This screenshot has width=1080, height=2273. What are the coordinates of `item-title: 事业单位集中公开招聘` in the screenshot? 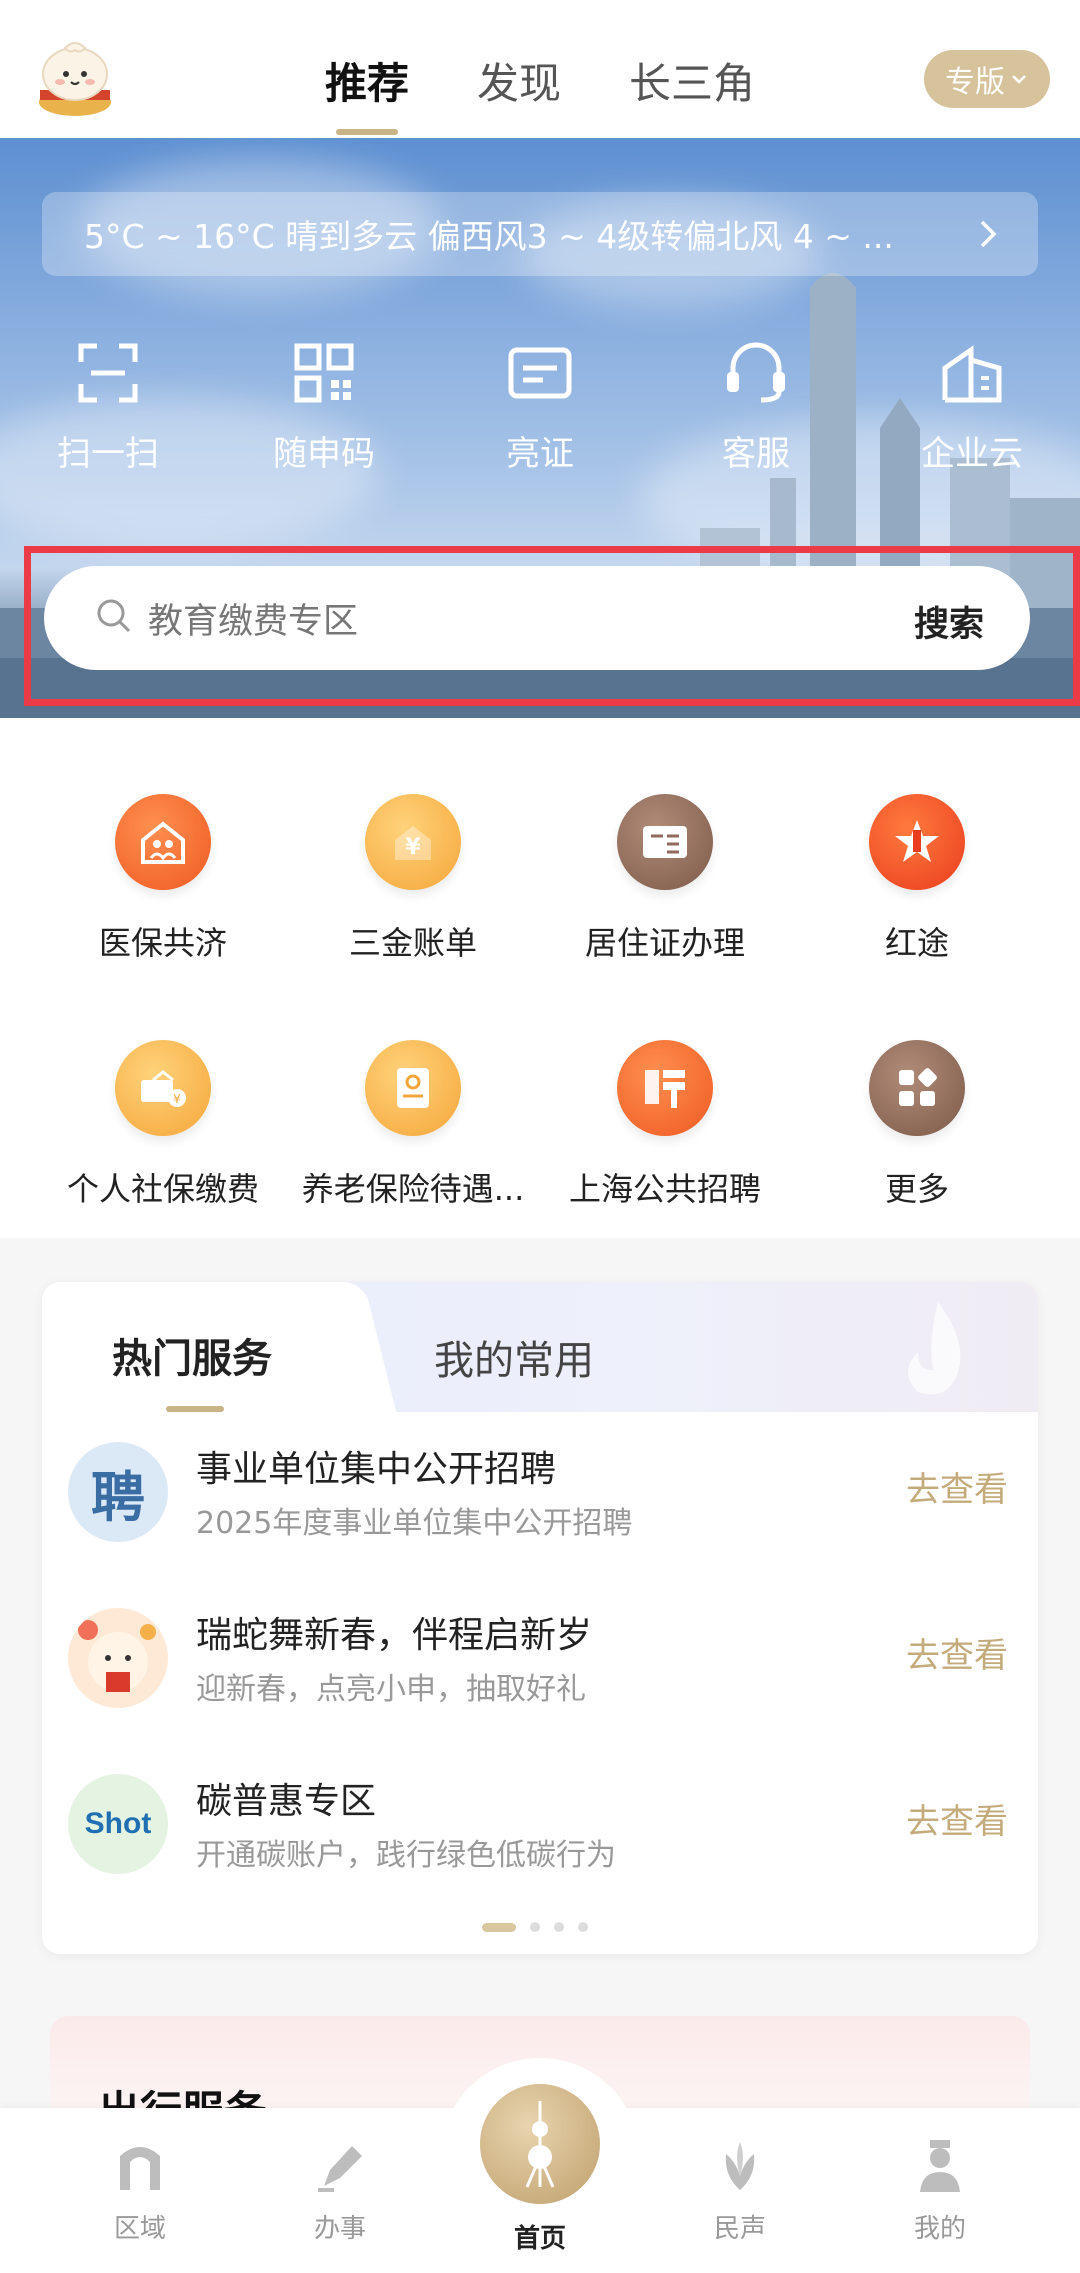 It's located at (376, 1469).